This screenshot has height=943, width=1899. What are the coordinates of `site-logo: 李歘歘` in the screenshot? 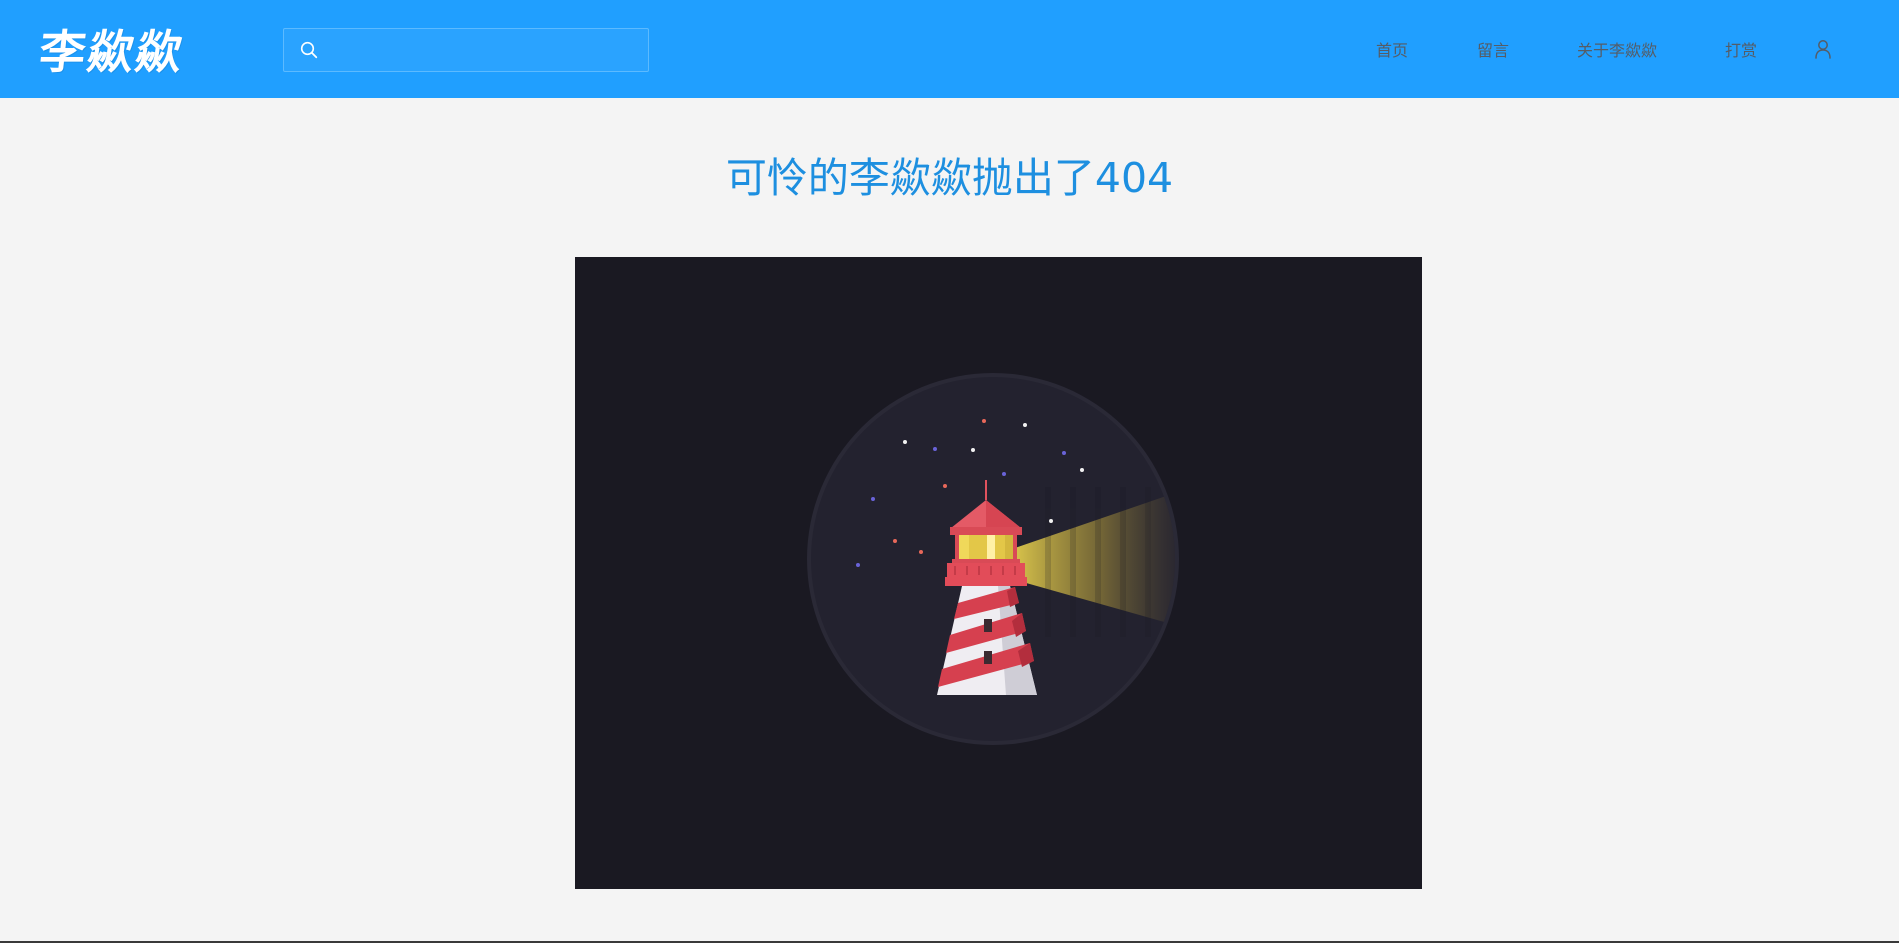 It's located at (112, 49).